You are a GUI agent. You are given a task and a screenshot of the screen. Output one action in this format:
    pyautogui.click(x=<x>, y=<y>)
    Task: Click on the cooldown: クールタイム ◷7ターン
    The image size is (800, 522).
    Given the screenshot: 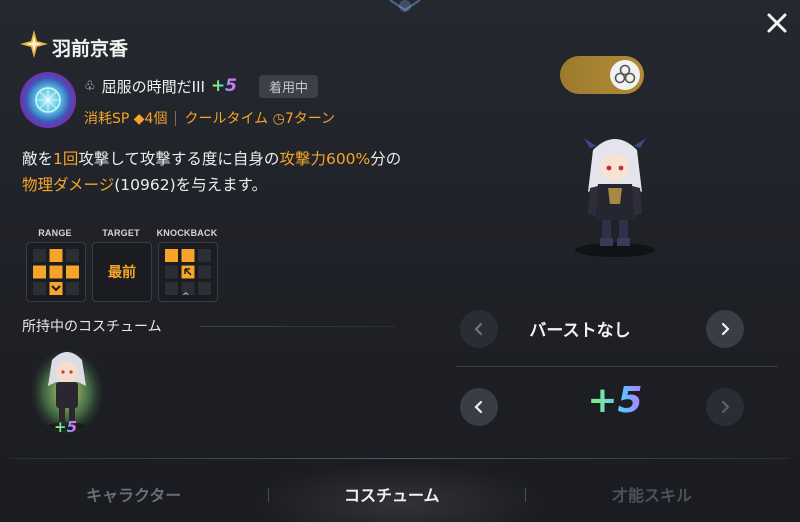 What is the action you would take?
    pyautogui.click(x=260, y=119)
    